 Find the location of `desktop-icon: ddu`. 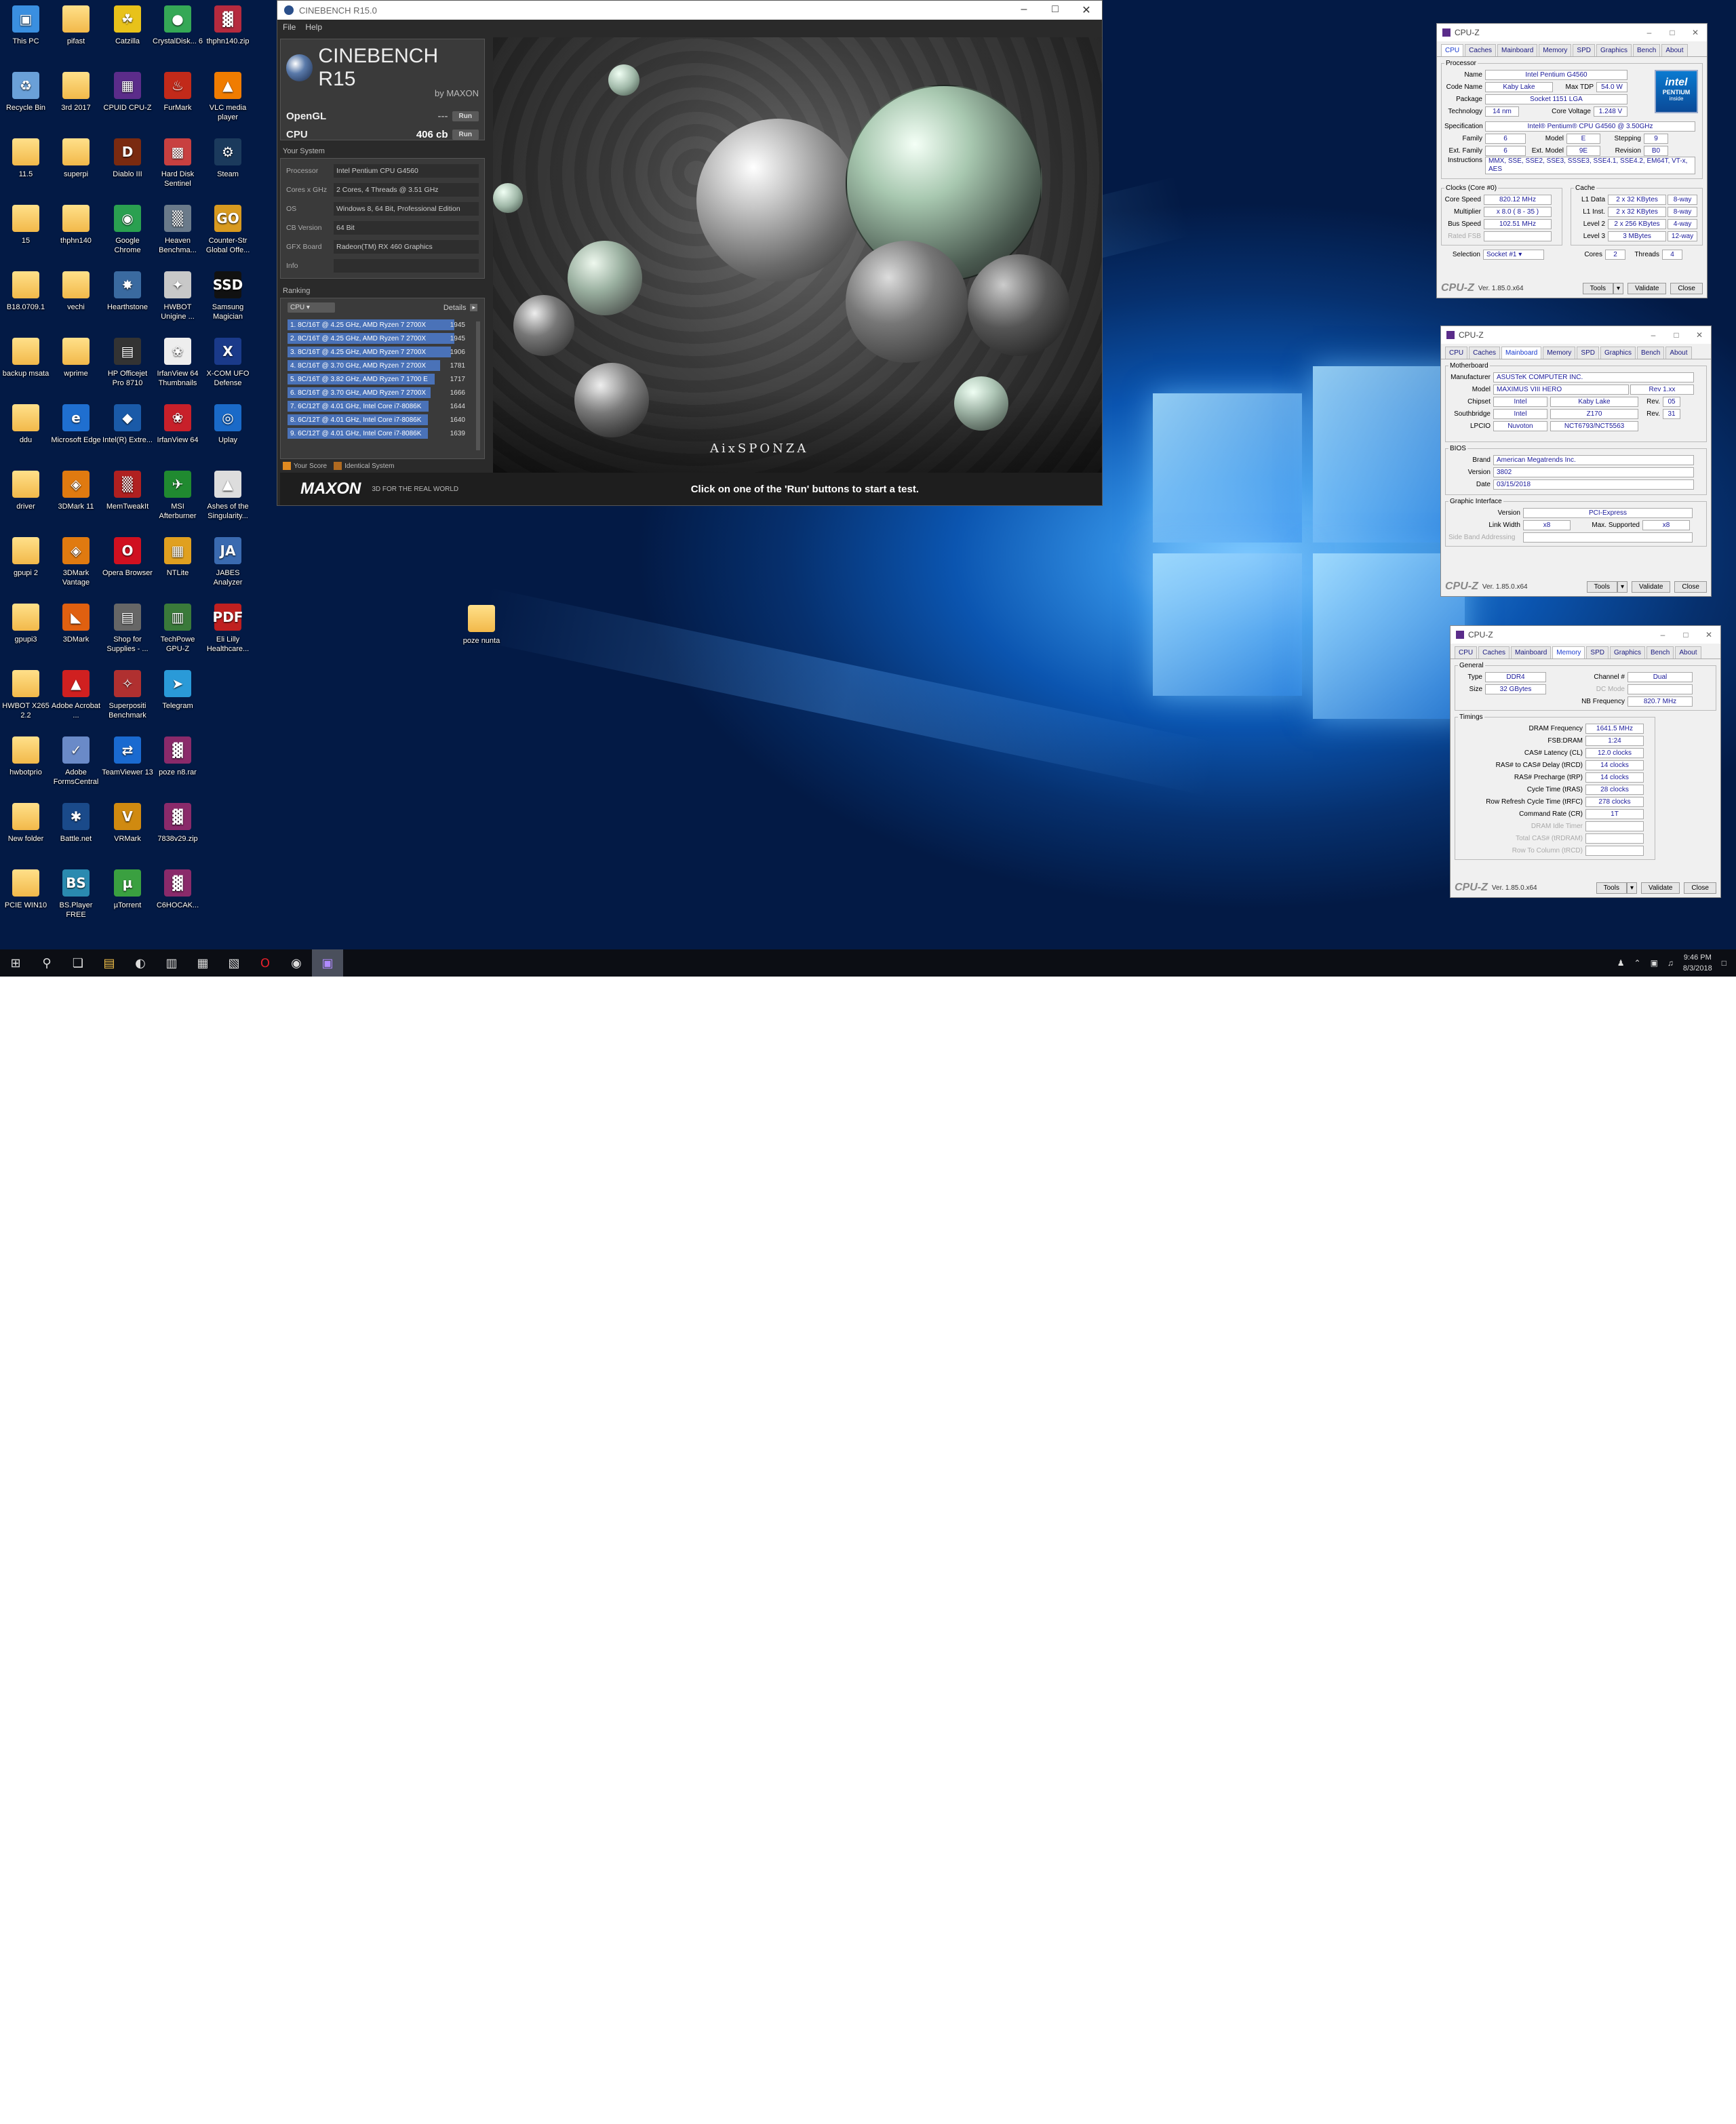

desktop-icon: ddu is located at coordinates (26, 424).